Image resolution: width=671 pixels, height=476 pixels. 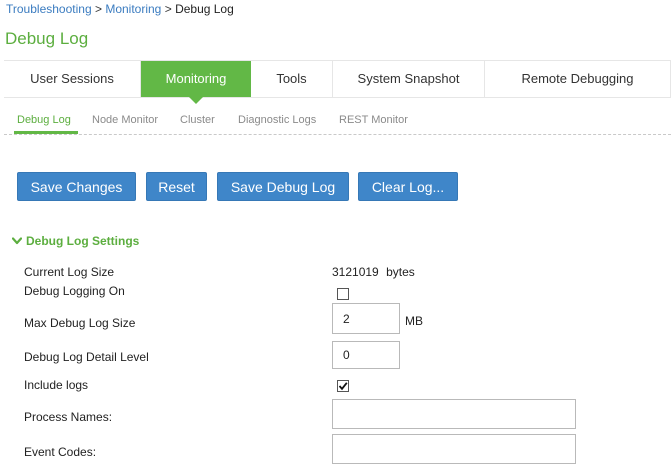 What do you see at coordinates (49, 9) in the screenshot?
I see `breadcrumb-link-troubleshooting: Troubleshooting` at bounding box center [49, 9].